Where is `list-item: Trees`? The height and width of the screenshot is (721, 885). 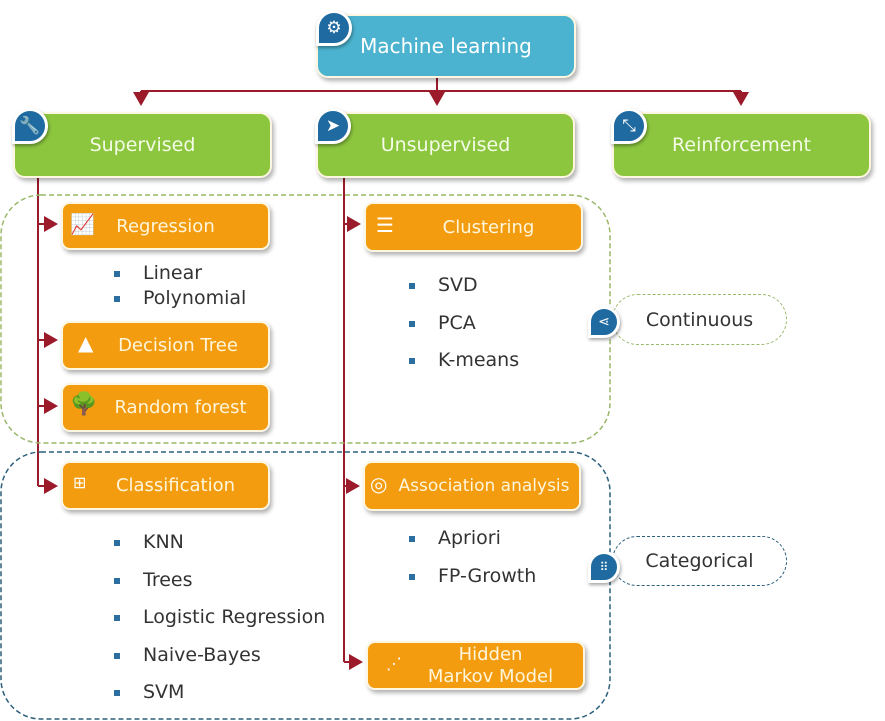 list-item: Trees is located at coordinates (153, 580).